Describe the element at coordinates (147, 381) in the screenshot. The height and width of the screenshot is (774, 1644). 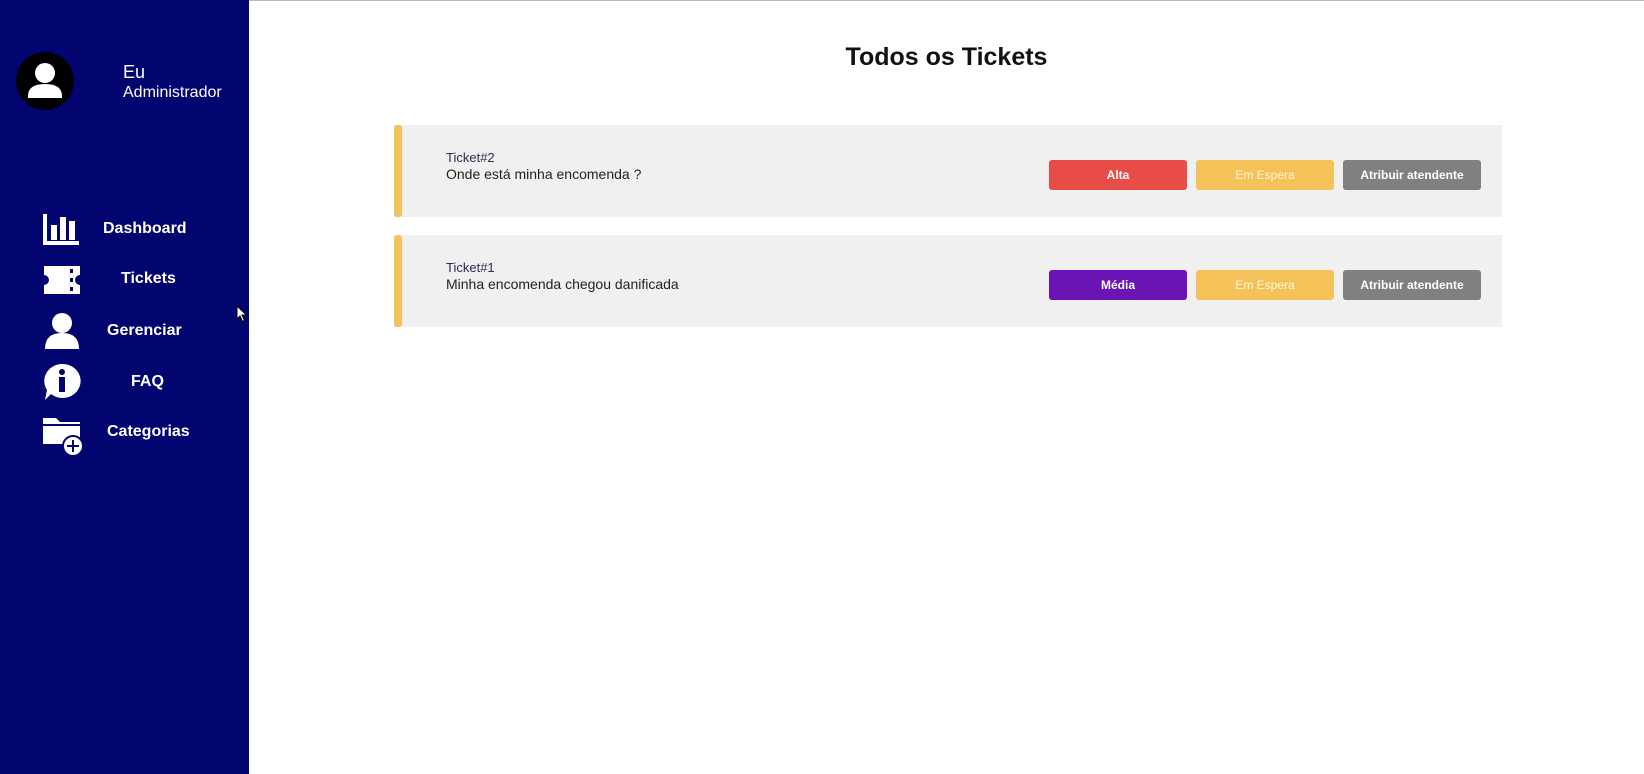
I see `sidebar-item-label: FAQ` at that location.